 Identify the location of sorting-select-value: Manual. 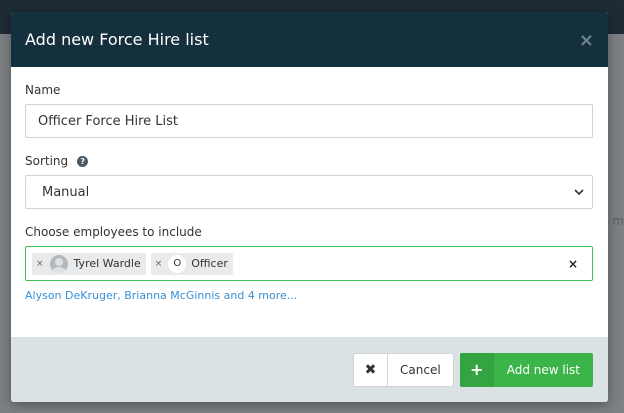
(66, 192).